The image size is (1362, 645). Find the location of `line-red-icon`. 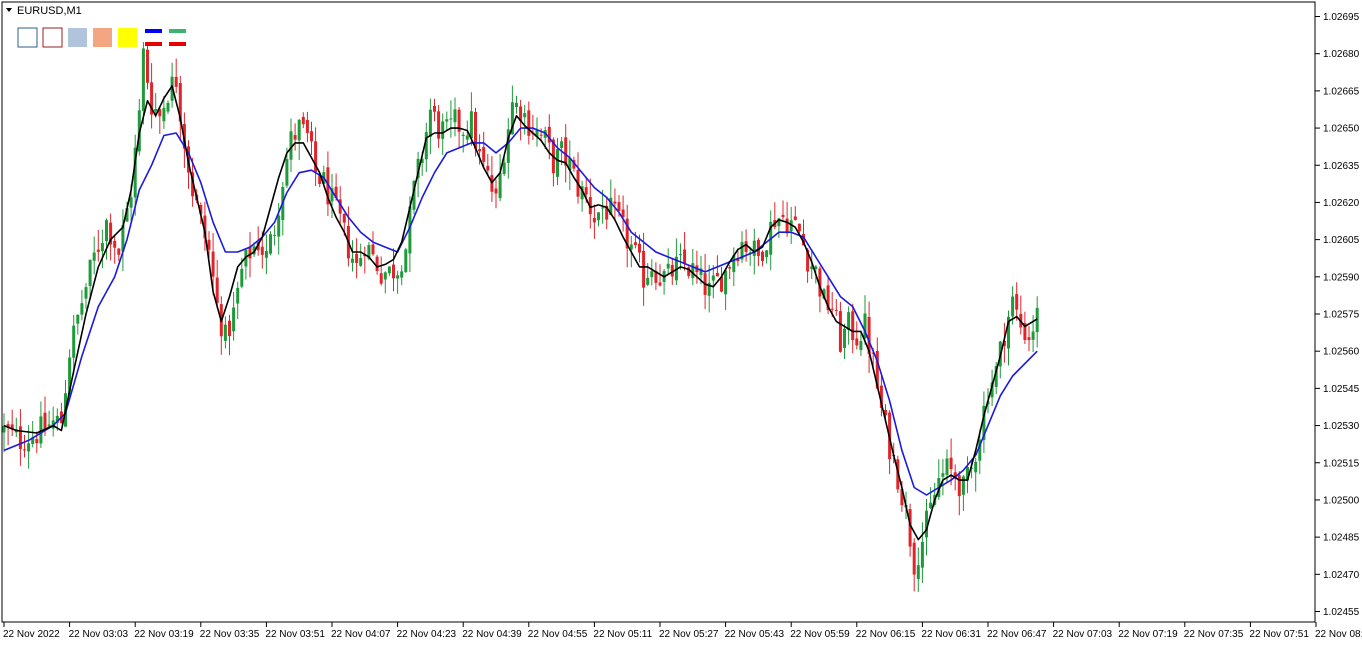

line-red-icon is located at coordinates (177, 44).